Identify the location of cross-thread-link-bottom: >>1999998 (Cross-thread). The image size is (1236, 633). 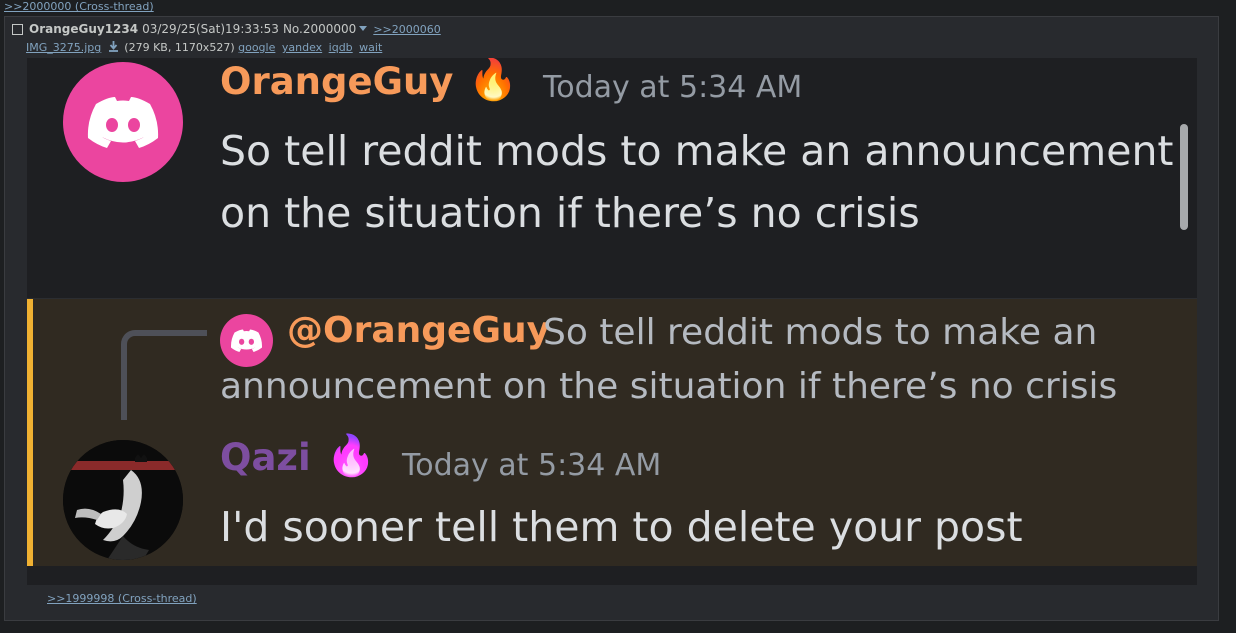
(122, 599).